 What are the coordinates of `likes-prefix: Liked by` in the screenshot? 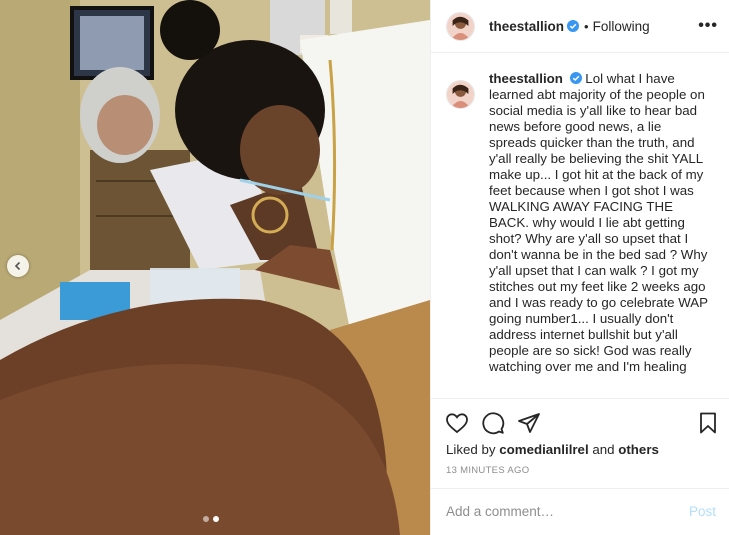 It's located at (471, 449).